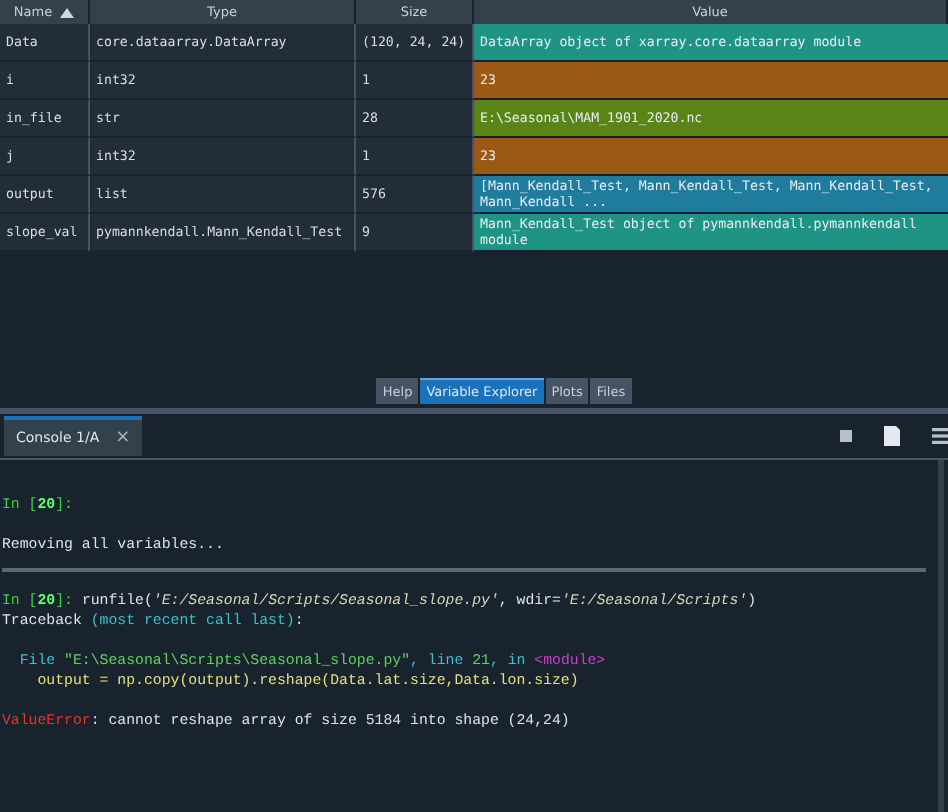 The height and width of the screenshot is (812, 948). What do you see at coordinates (892, 436) in the screenshot?
I see `page-icon` at bounding box center [892, 436].